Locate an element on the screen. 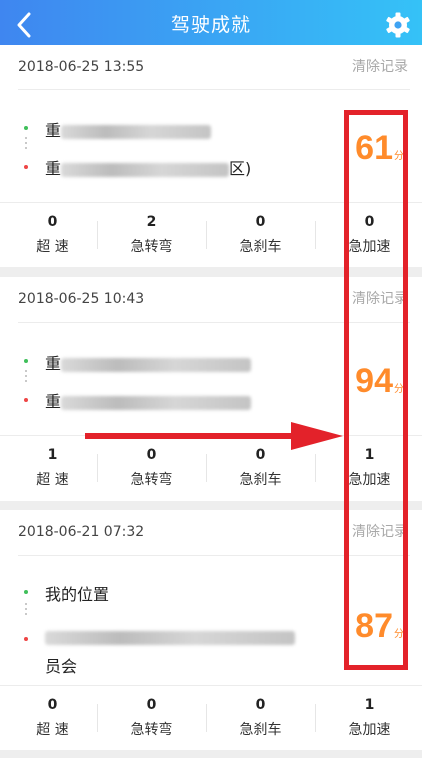 The height and width of the screenshot is (758, 422). arrow-icon is located at coordinates (214, 436).